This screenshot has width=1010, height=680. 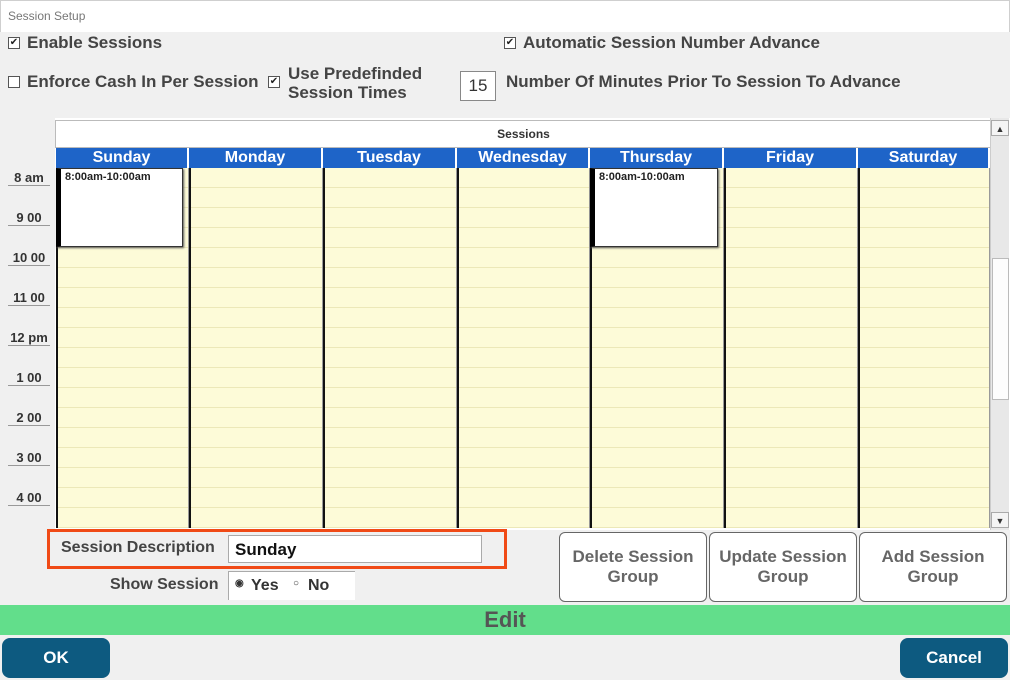 What do you see at coordinates (29, 458) in the screenshot?
I see `time-label: 3 00` at bounding box center [29, 458].